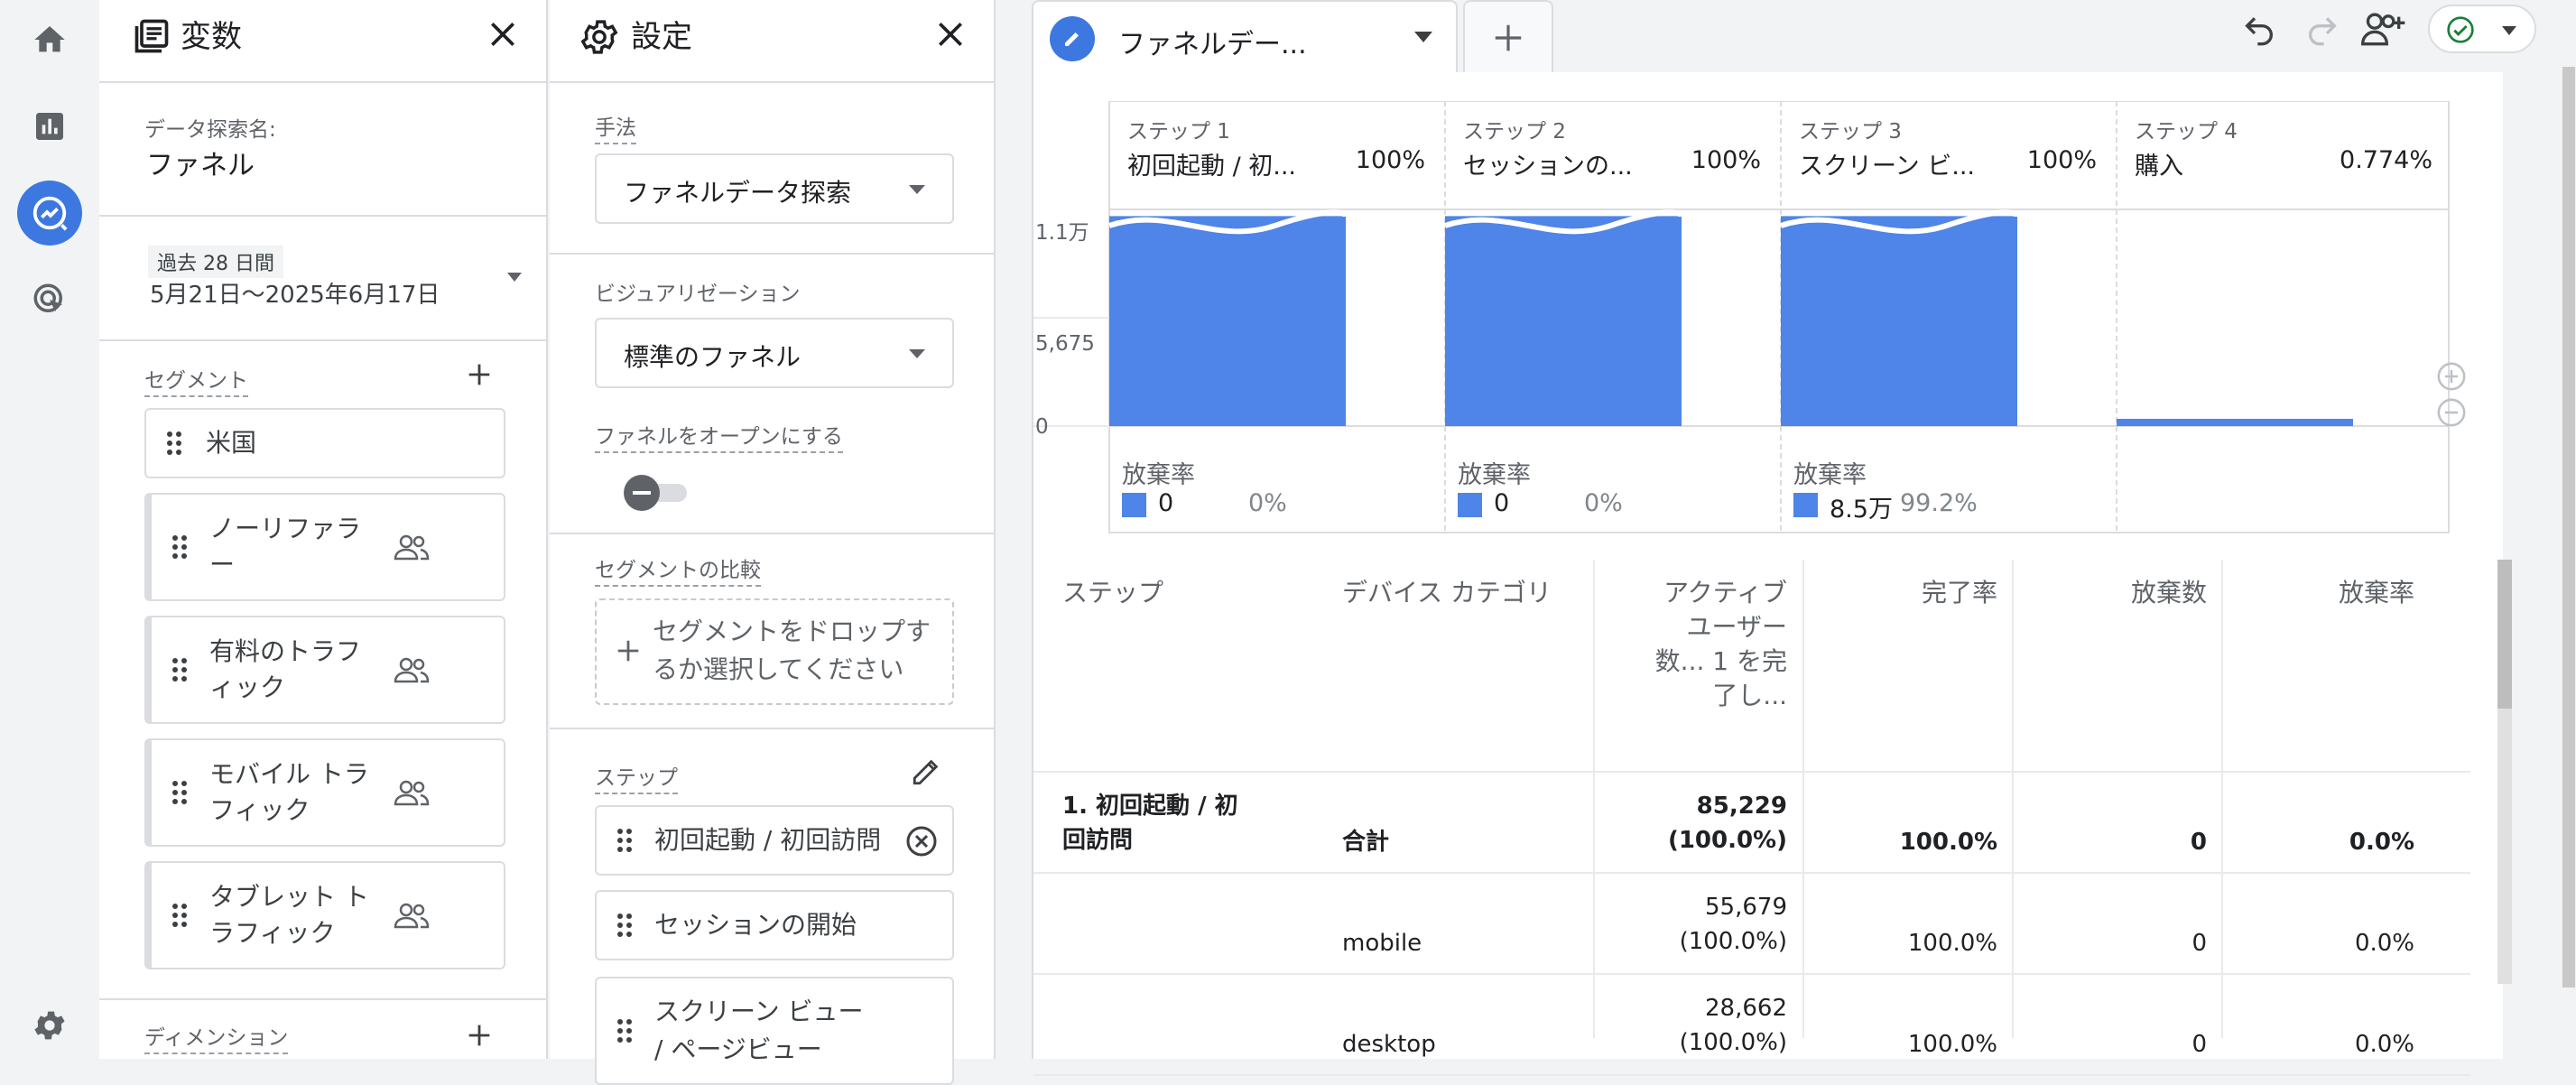 The height and width of the screenshot is (1085, 2576). What do you see at coordinates (658, 493) in the screenshot?
I see `open-funnel-toggle` at bounding box center [658, 493].